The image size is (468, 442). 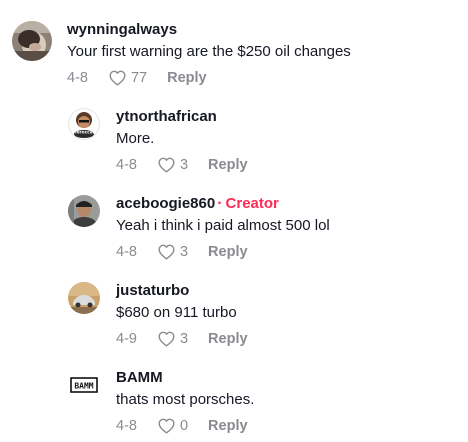 I want to click on comment-text: $680 on 911 turbo, so click(x=176, y=312).